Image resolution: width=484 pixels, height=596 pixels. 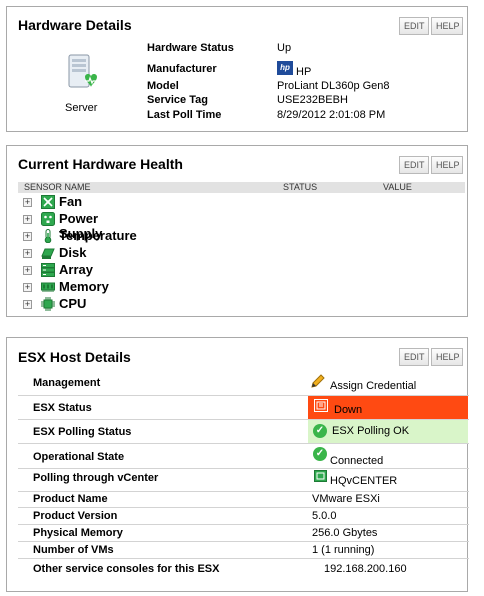 What do you see at coordinates (81, 108) in the screenshot?
I see `server-label: Server` at bounding box center [81, 108].